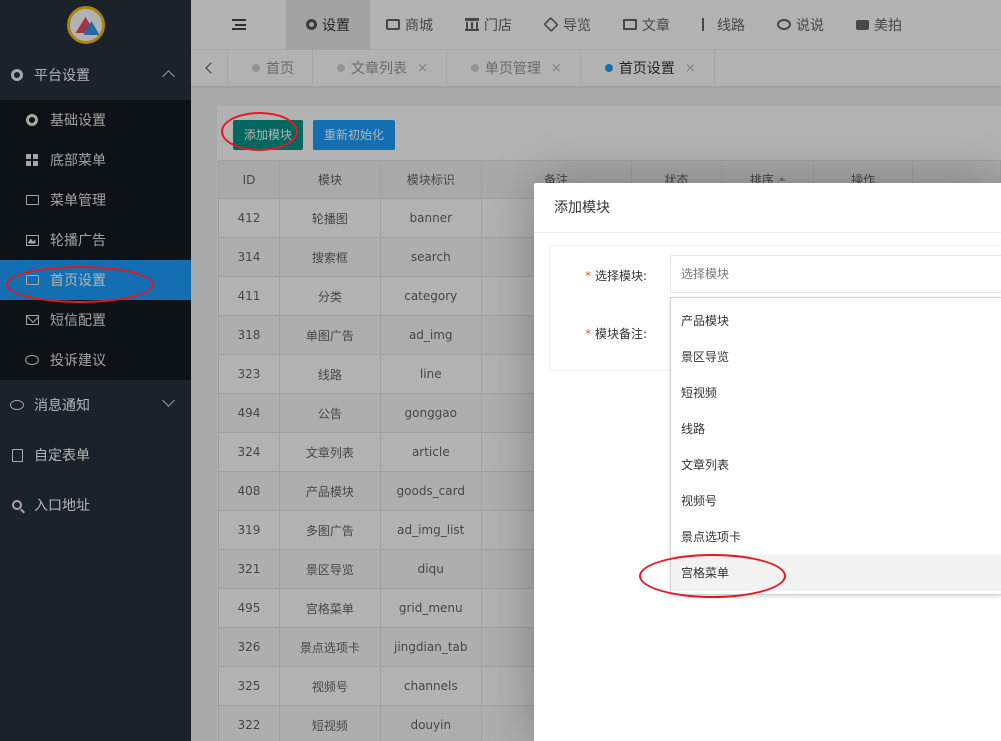 Image resolution: width=1001 pixels, height=741 pixels. What do you see at coordinates (836, 357) in the screenshot?
I see `dropdown-option: 景区导览` at bounding box center [836, 357].